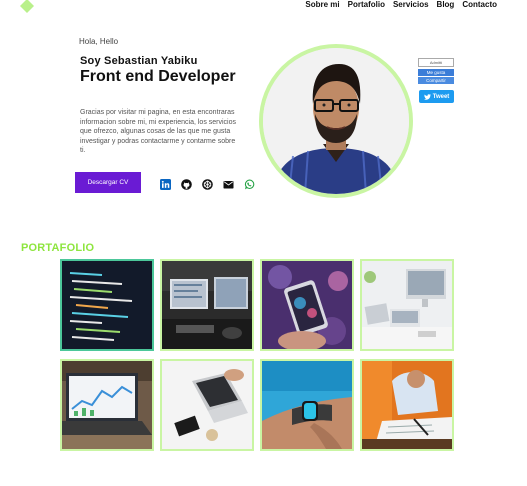 This screenshot has width=527, height=486. What do you see at coordinates (366, 4) in the screenshot?
I see `nav-portafolio: Portafolio` at bounding box center [366, 4].